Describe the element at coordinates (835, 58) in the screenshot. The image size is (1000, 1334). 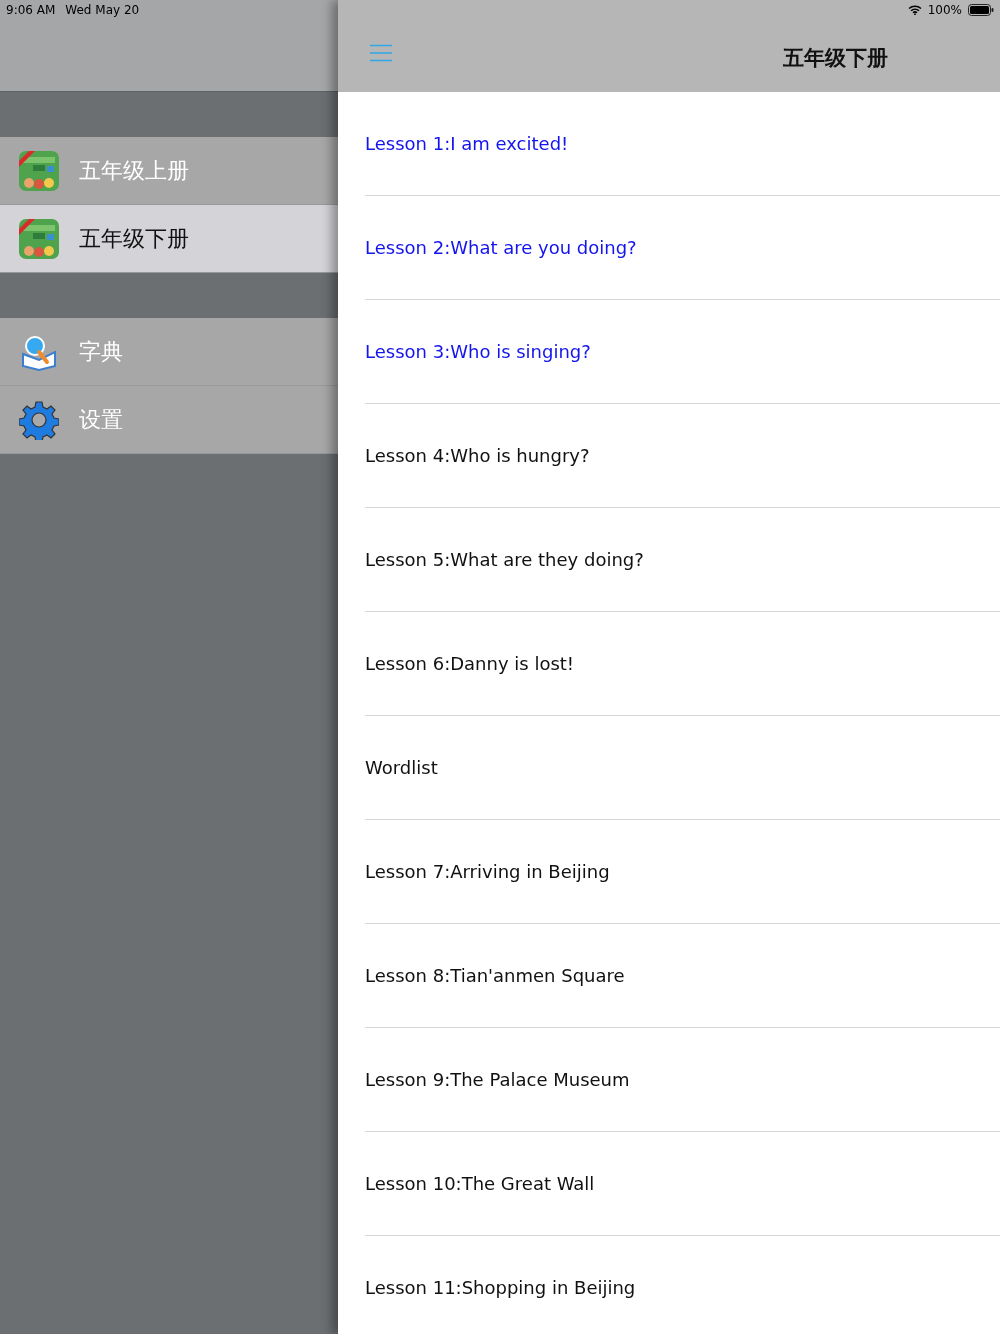
I see `page-title: 五年级下册` at that location.